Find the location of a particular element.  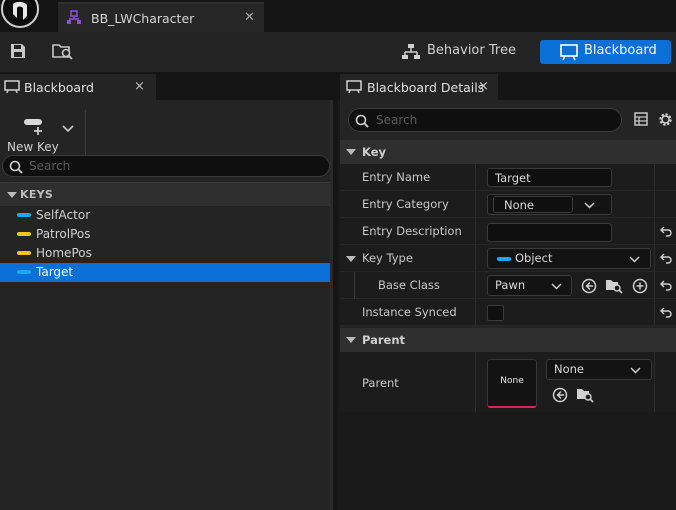

behavior-tree-icon is located at coordinates (411, 51).